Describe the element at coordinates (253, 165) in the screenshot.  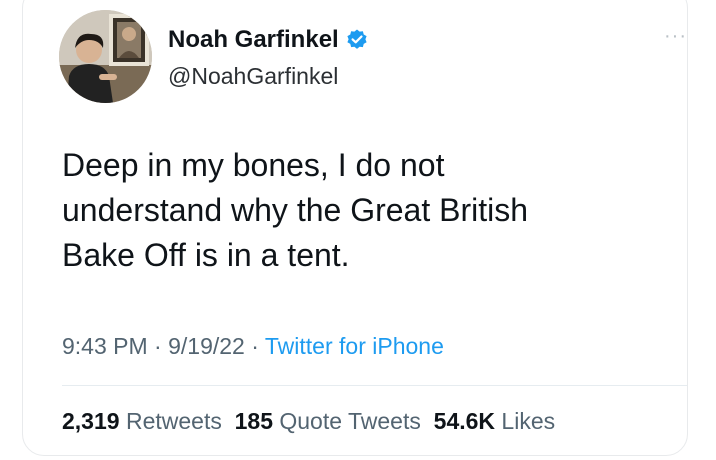
I see `tweet-text-line: Deep in my bones, I do not` at that location.